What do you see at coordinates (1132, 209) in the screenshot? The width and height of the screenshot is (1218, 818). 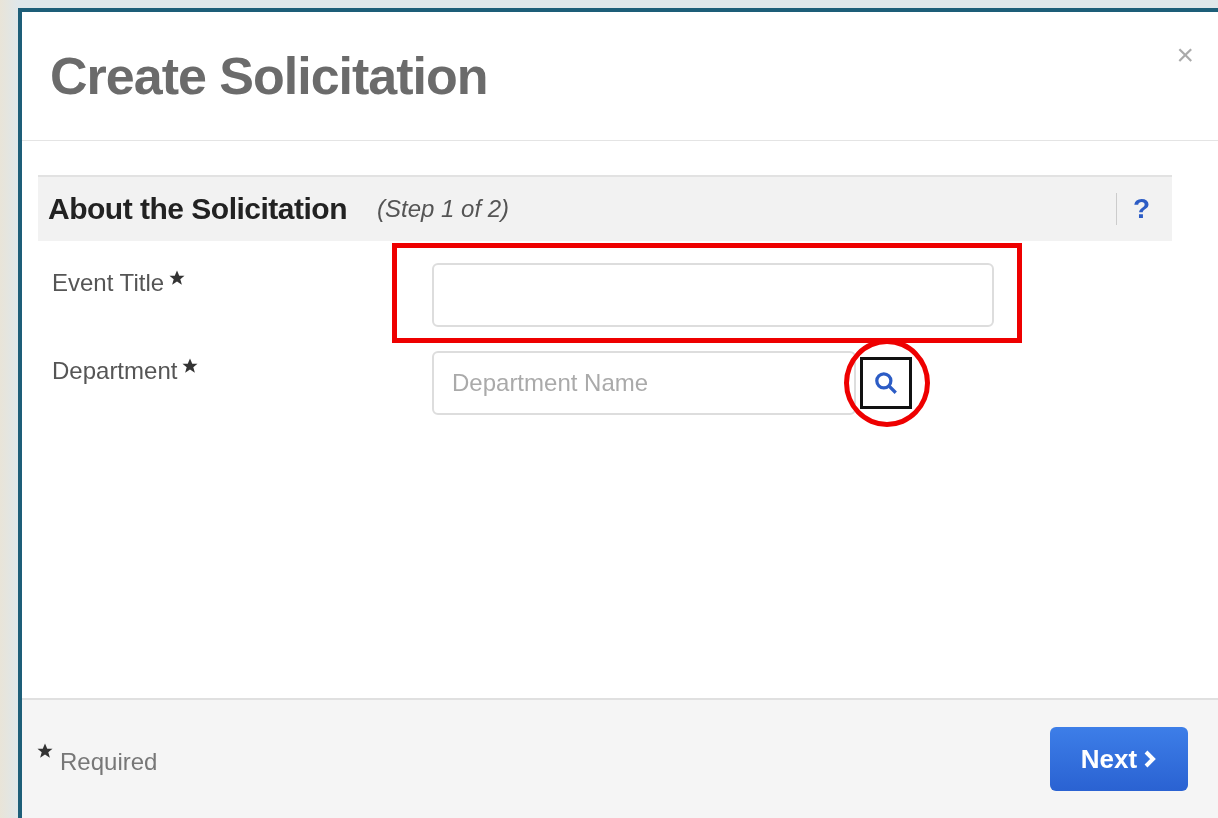 I see `help-link: ?` at bounding box center [1132, 209].